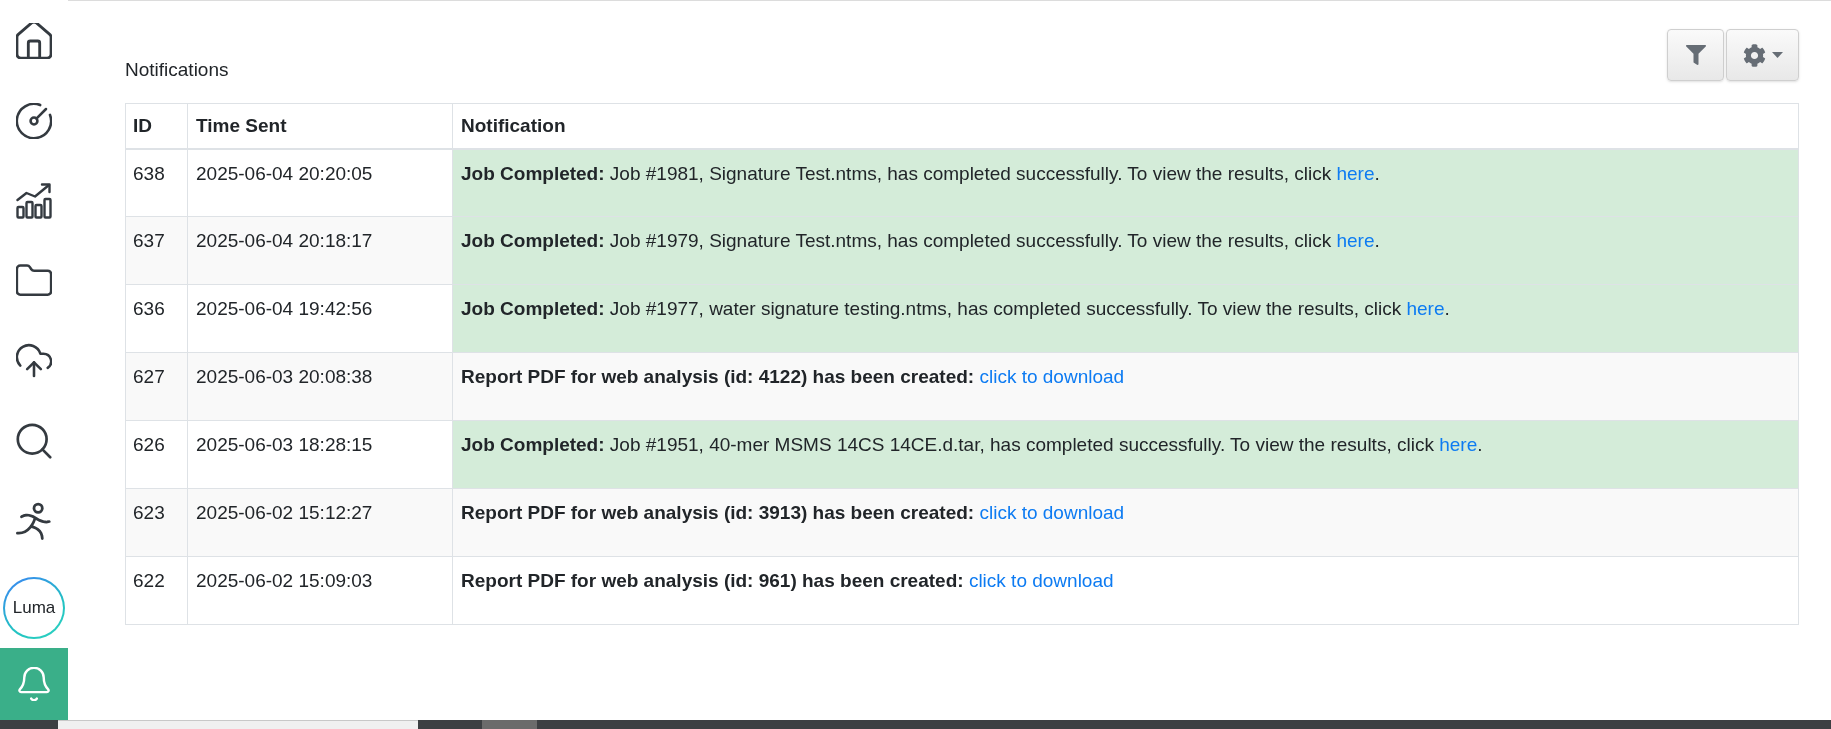 This screenshot has height=729, width=1831. Describe the element at coordinates (142, 125) in the screenshot. I see `column-header: ID` at that location.